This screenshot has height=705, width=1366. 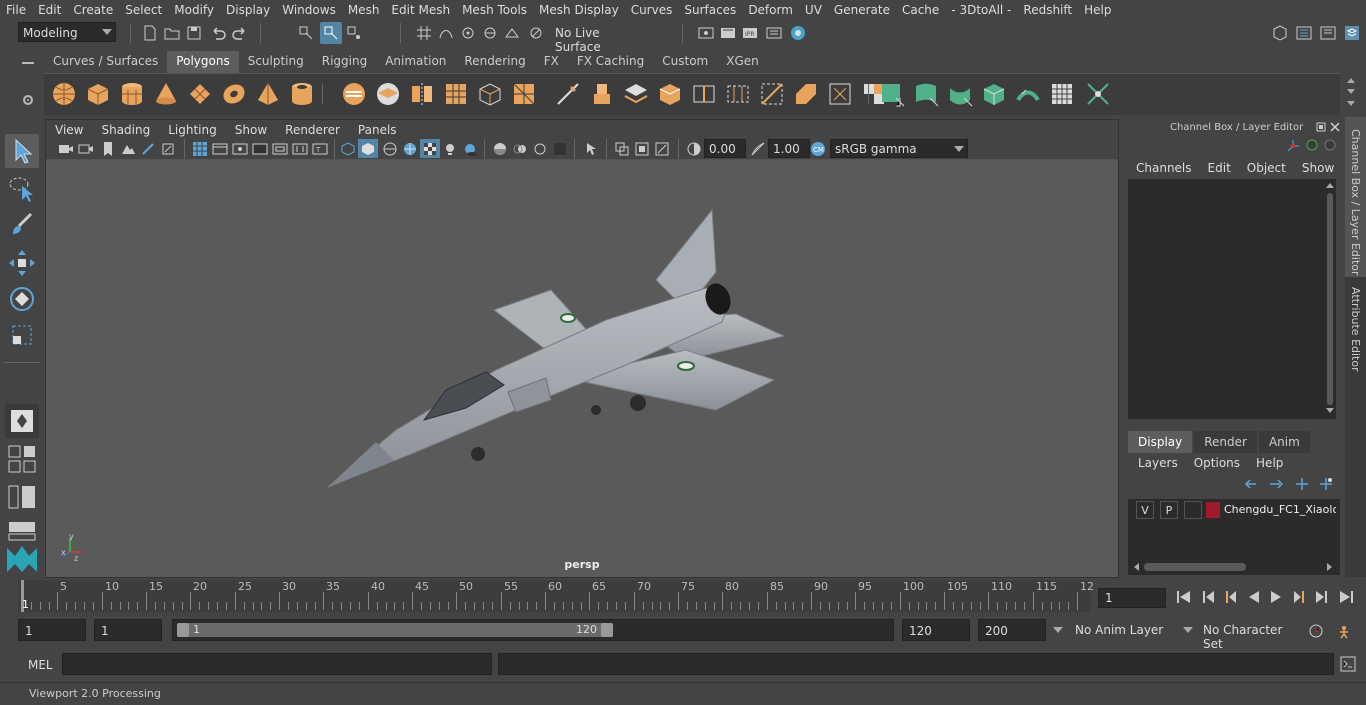 What do you see at coordinates (22, 263) in the screenshot?
I see `move-tool` at bounding box center [22, 263].